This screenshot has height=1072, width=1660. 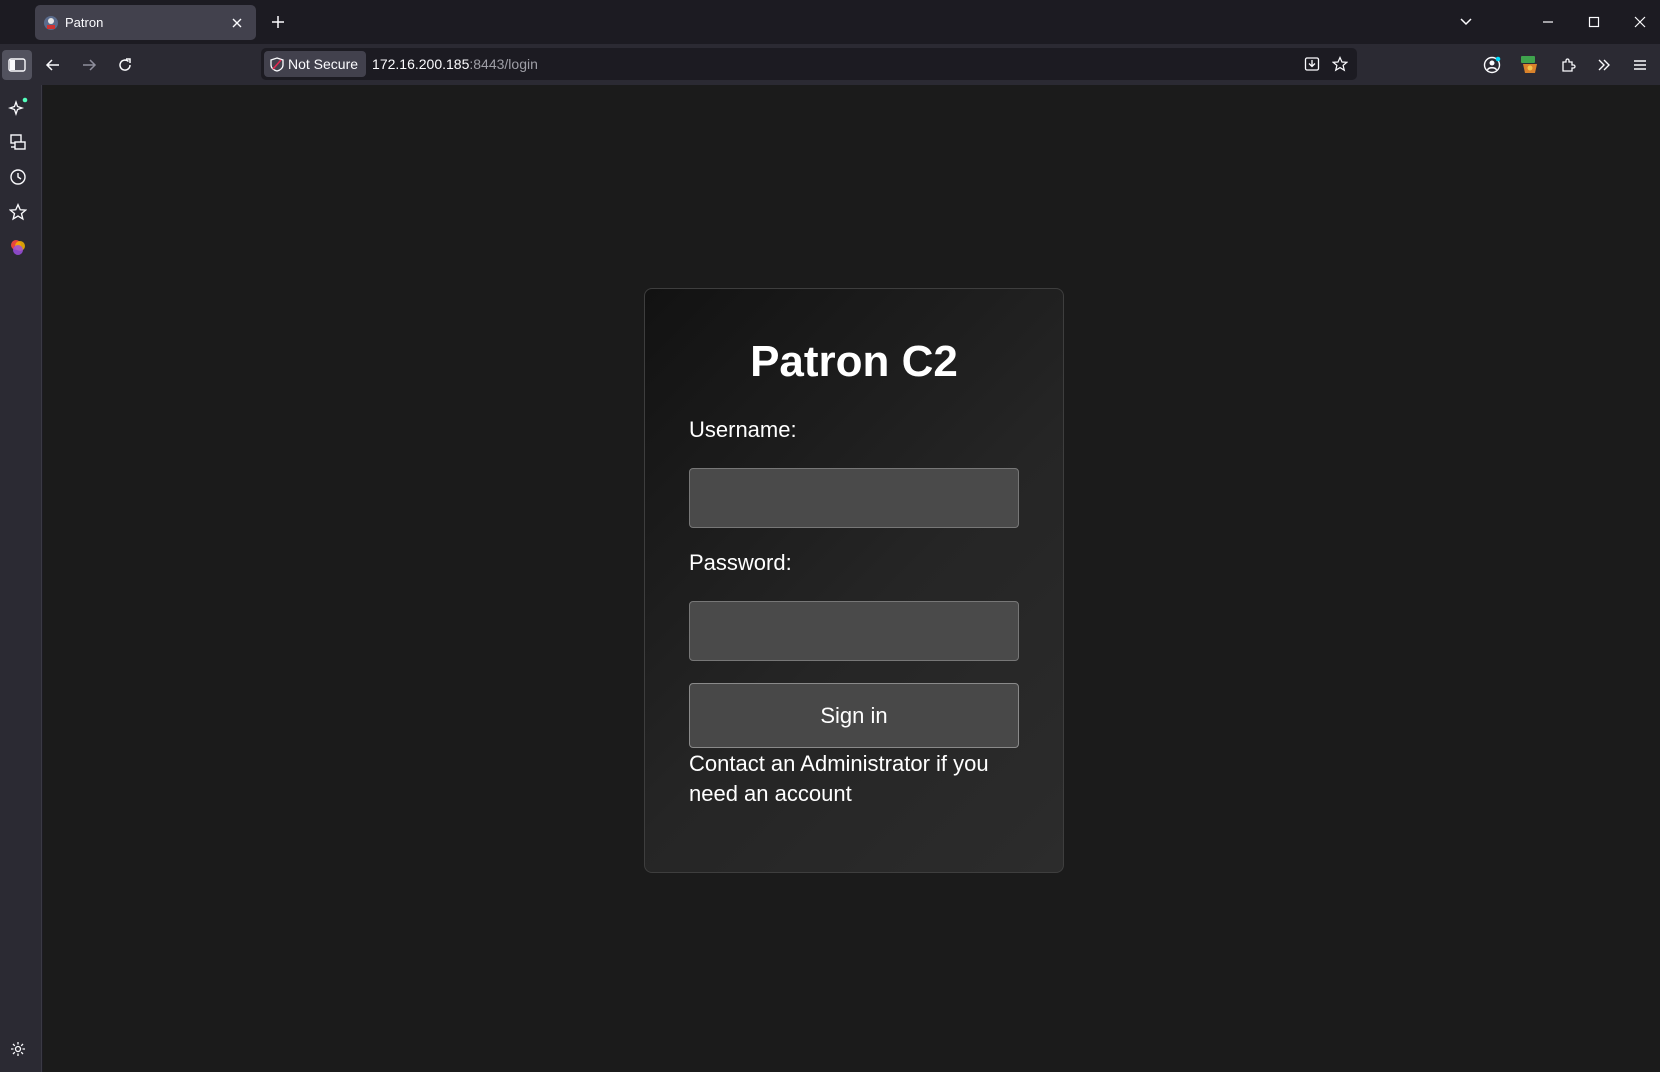 I want to click on more-tools-icon, so click(x=1604, y=65).